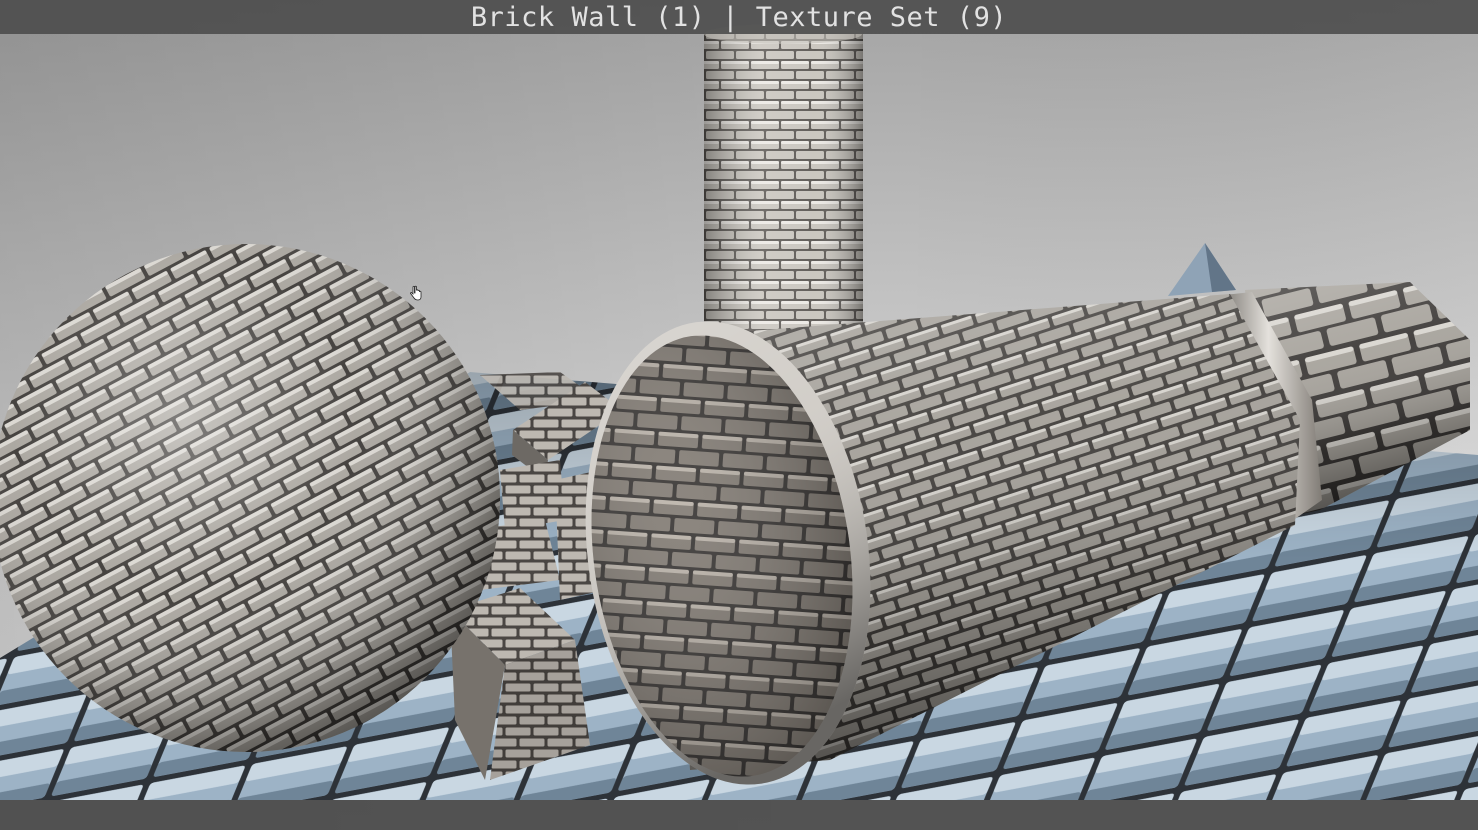  I want to click on bottom-bar, so click(739, 815).